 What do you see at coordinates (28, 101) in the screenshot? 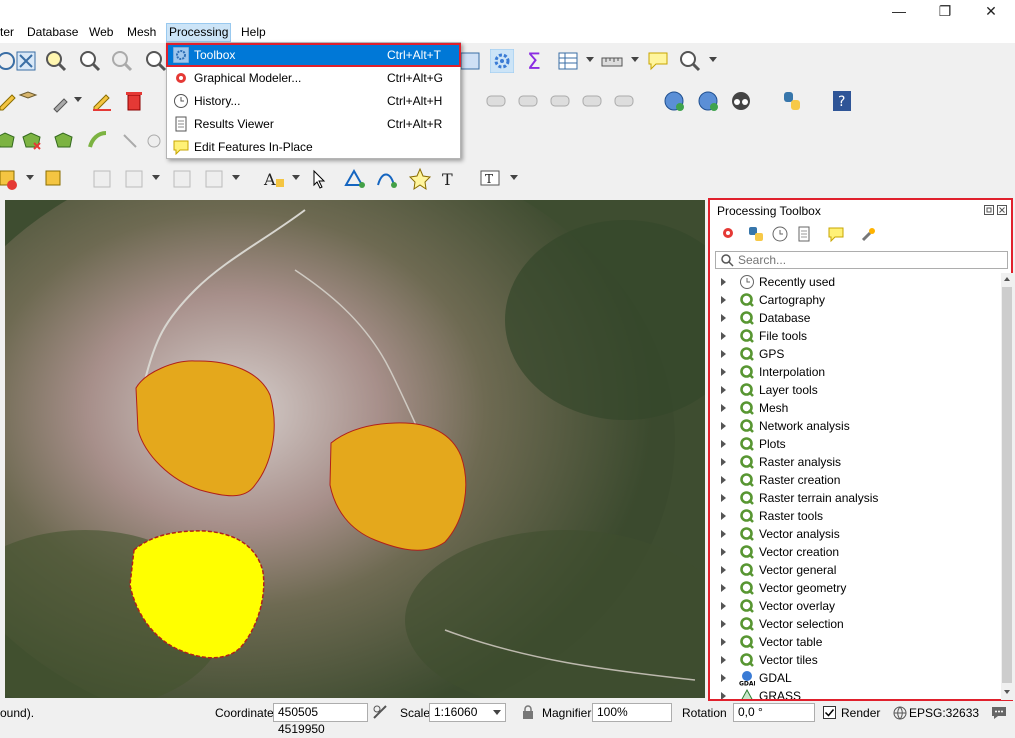
I see `toggle-edit-icon` at bounding box center [28, 101].